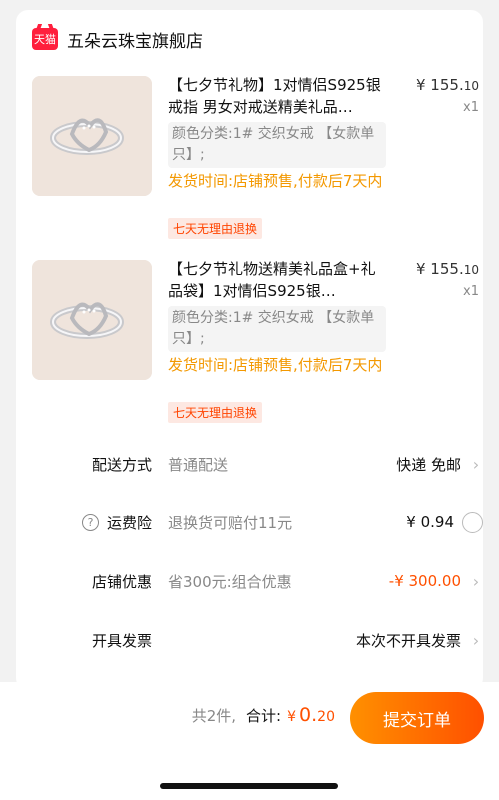 This screenshot has height=800, width=499. I want to click on shipping-insurance-row: ? 运费险 退换货可赔付11元 ¥ 0.94, so click(257, 522).